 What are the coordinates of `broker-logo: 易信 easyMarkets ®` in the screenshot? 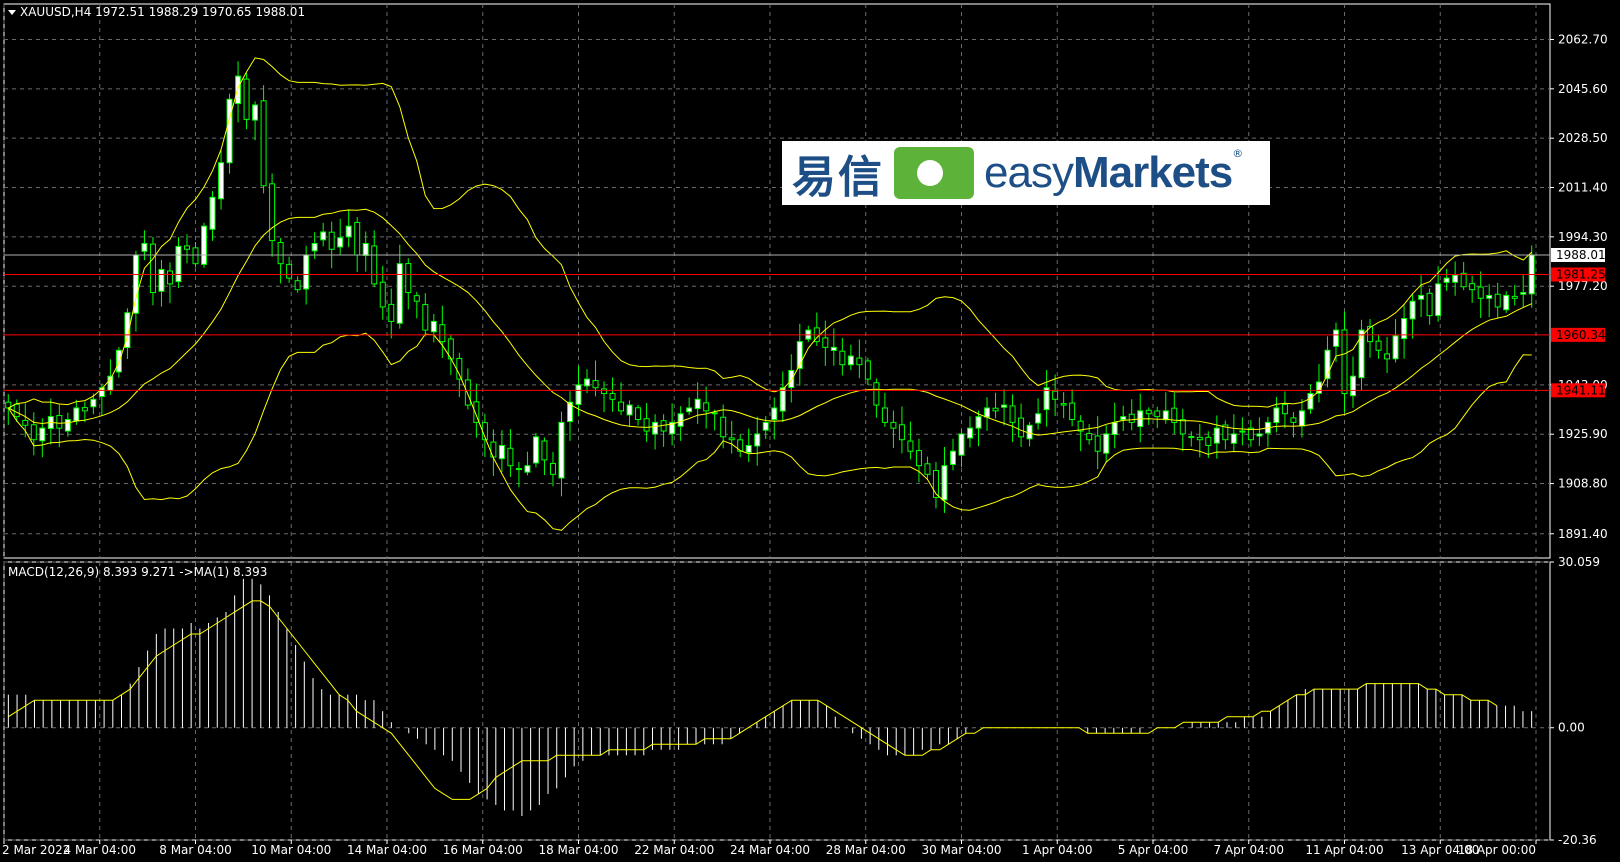 It's located at (1026, 173).